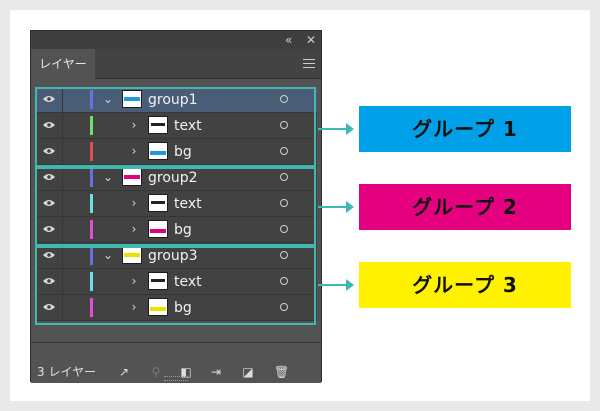 This screenshot has height=411, width=600. What do you see at coordinates (248, 372) in the screenshot?
I see `new-layer-icon: ◪` at bounding box center [248, 372].